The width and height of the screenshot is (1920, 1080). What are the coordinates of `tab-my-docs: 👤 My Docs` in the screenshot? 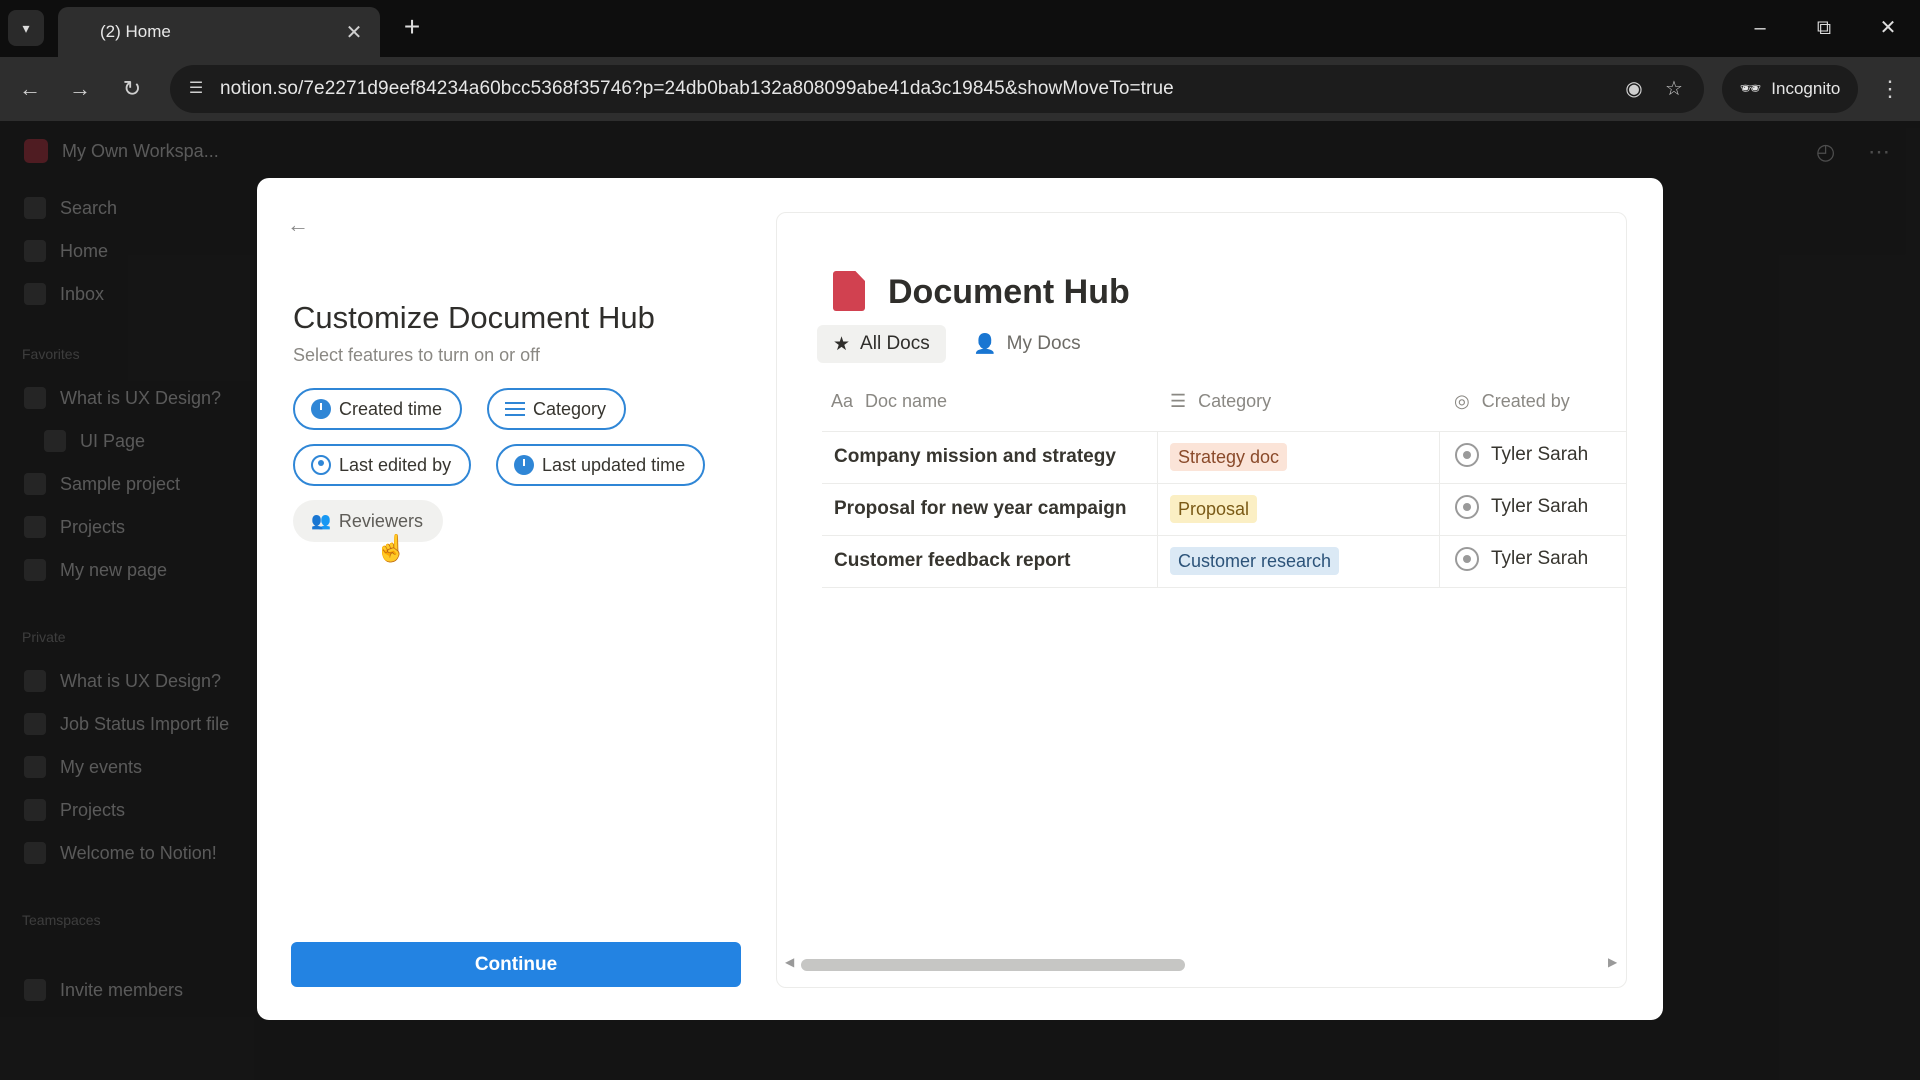 It's located at (1027, 344).